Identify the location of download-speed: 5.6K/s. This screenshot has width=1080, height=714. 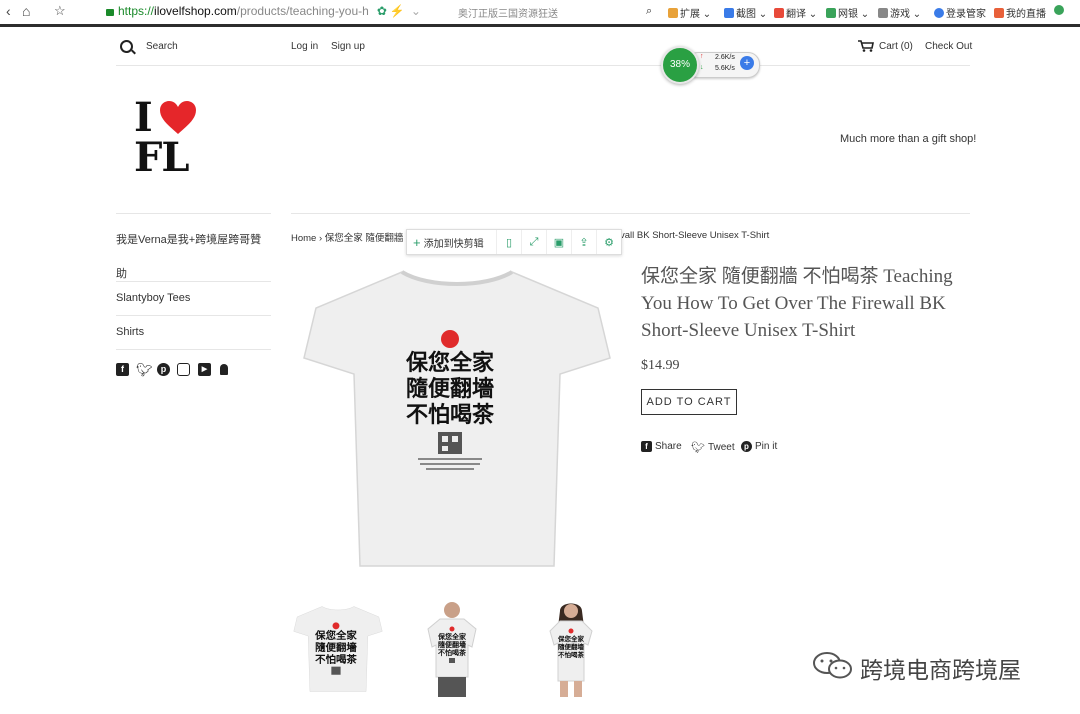
(725, 68).